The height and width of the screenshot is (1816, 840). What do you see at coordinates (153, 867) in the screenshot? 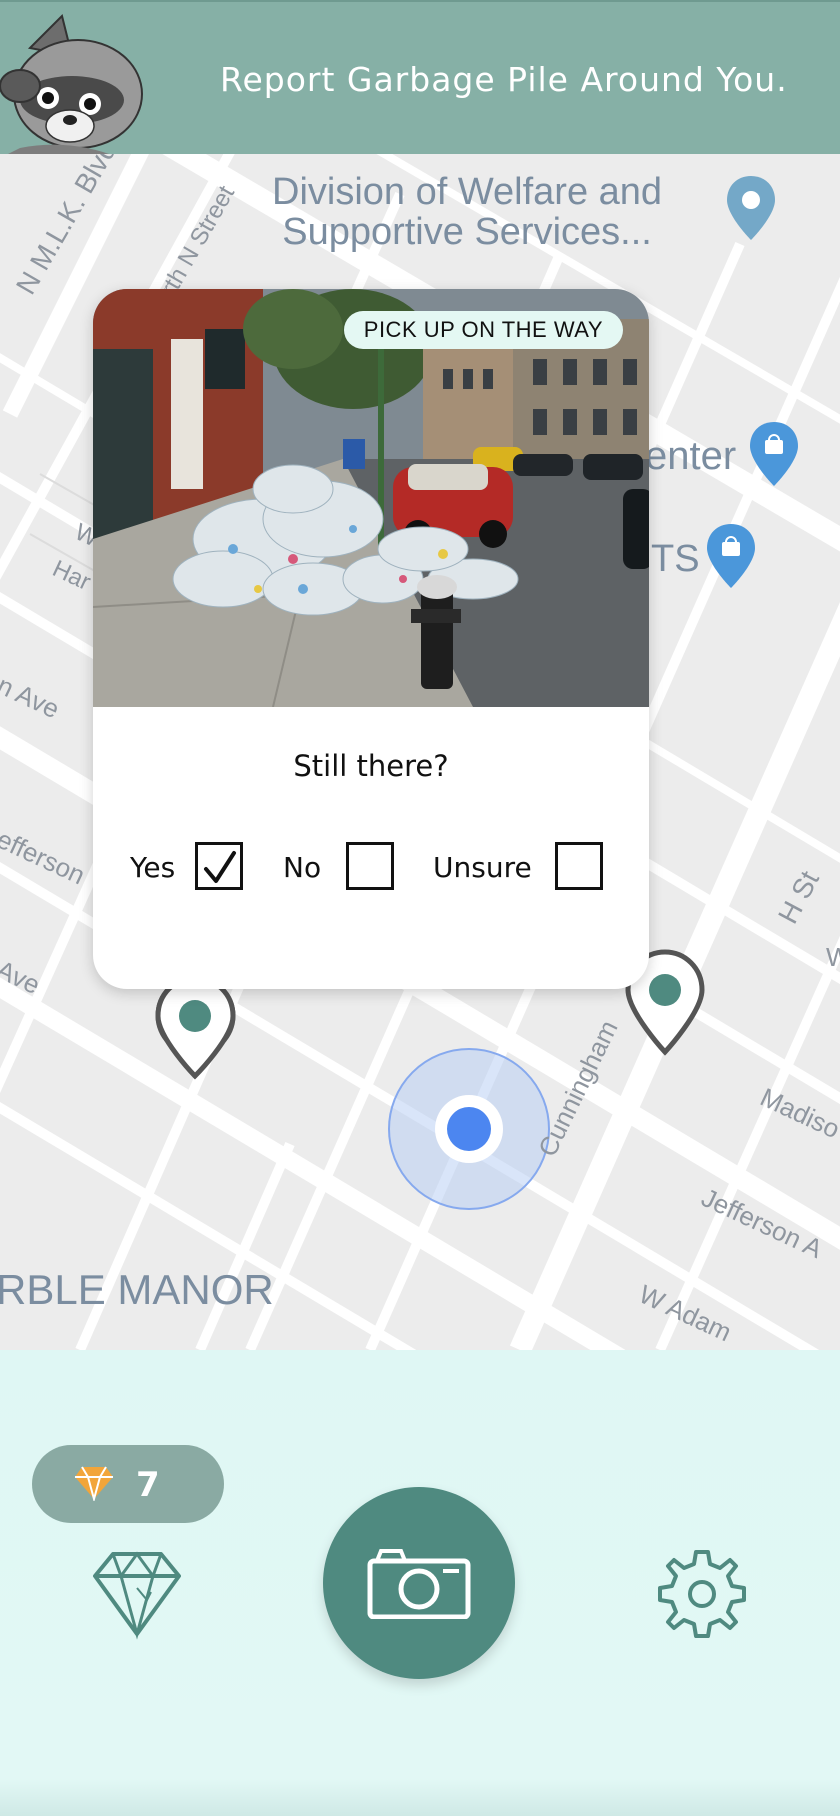
I see `option-yes-label: Yes` at bounding box center [153, 867].